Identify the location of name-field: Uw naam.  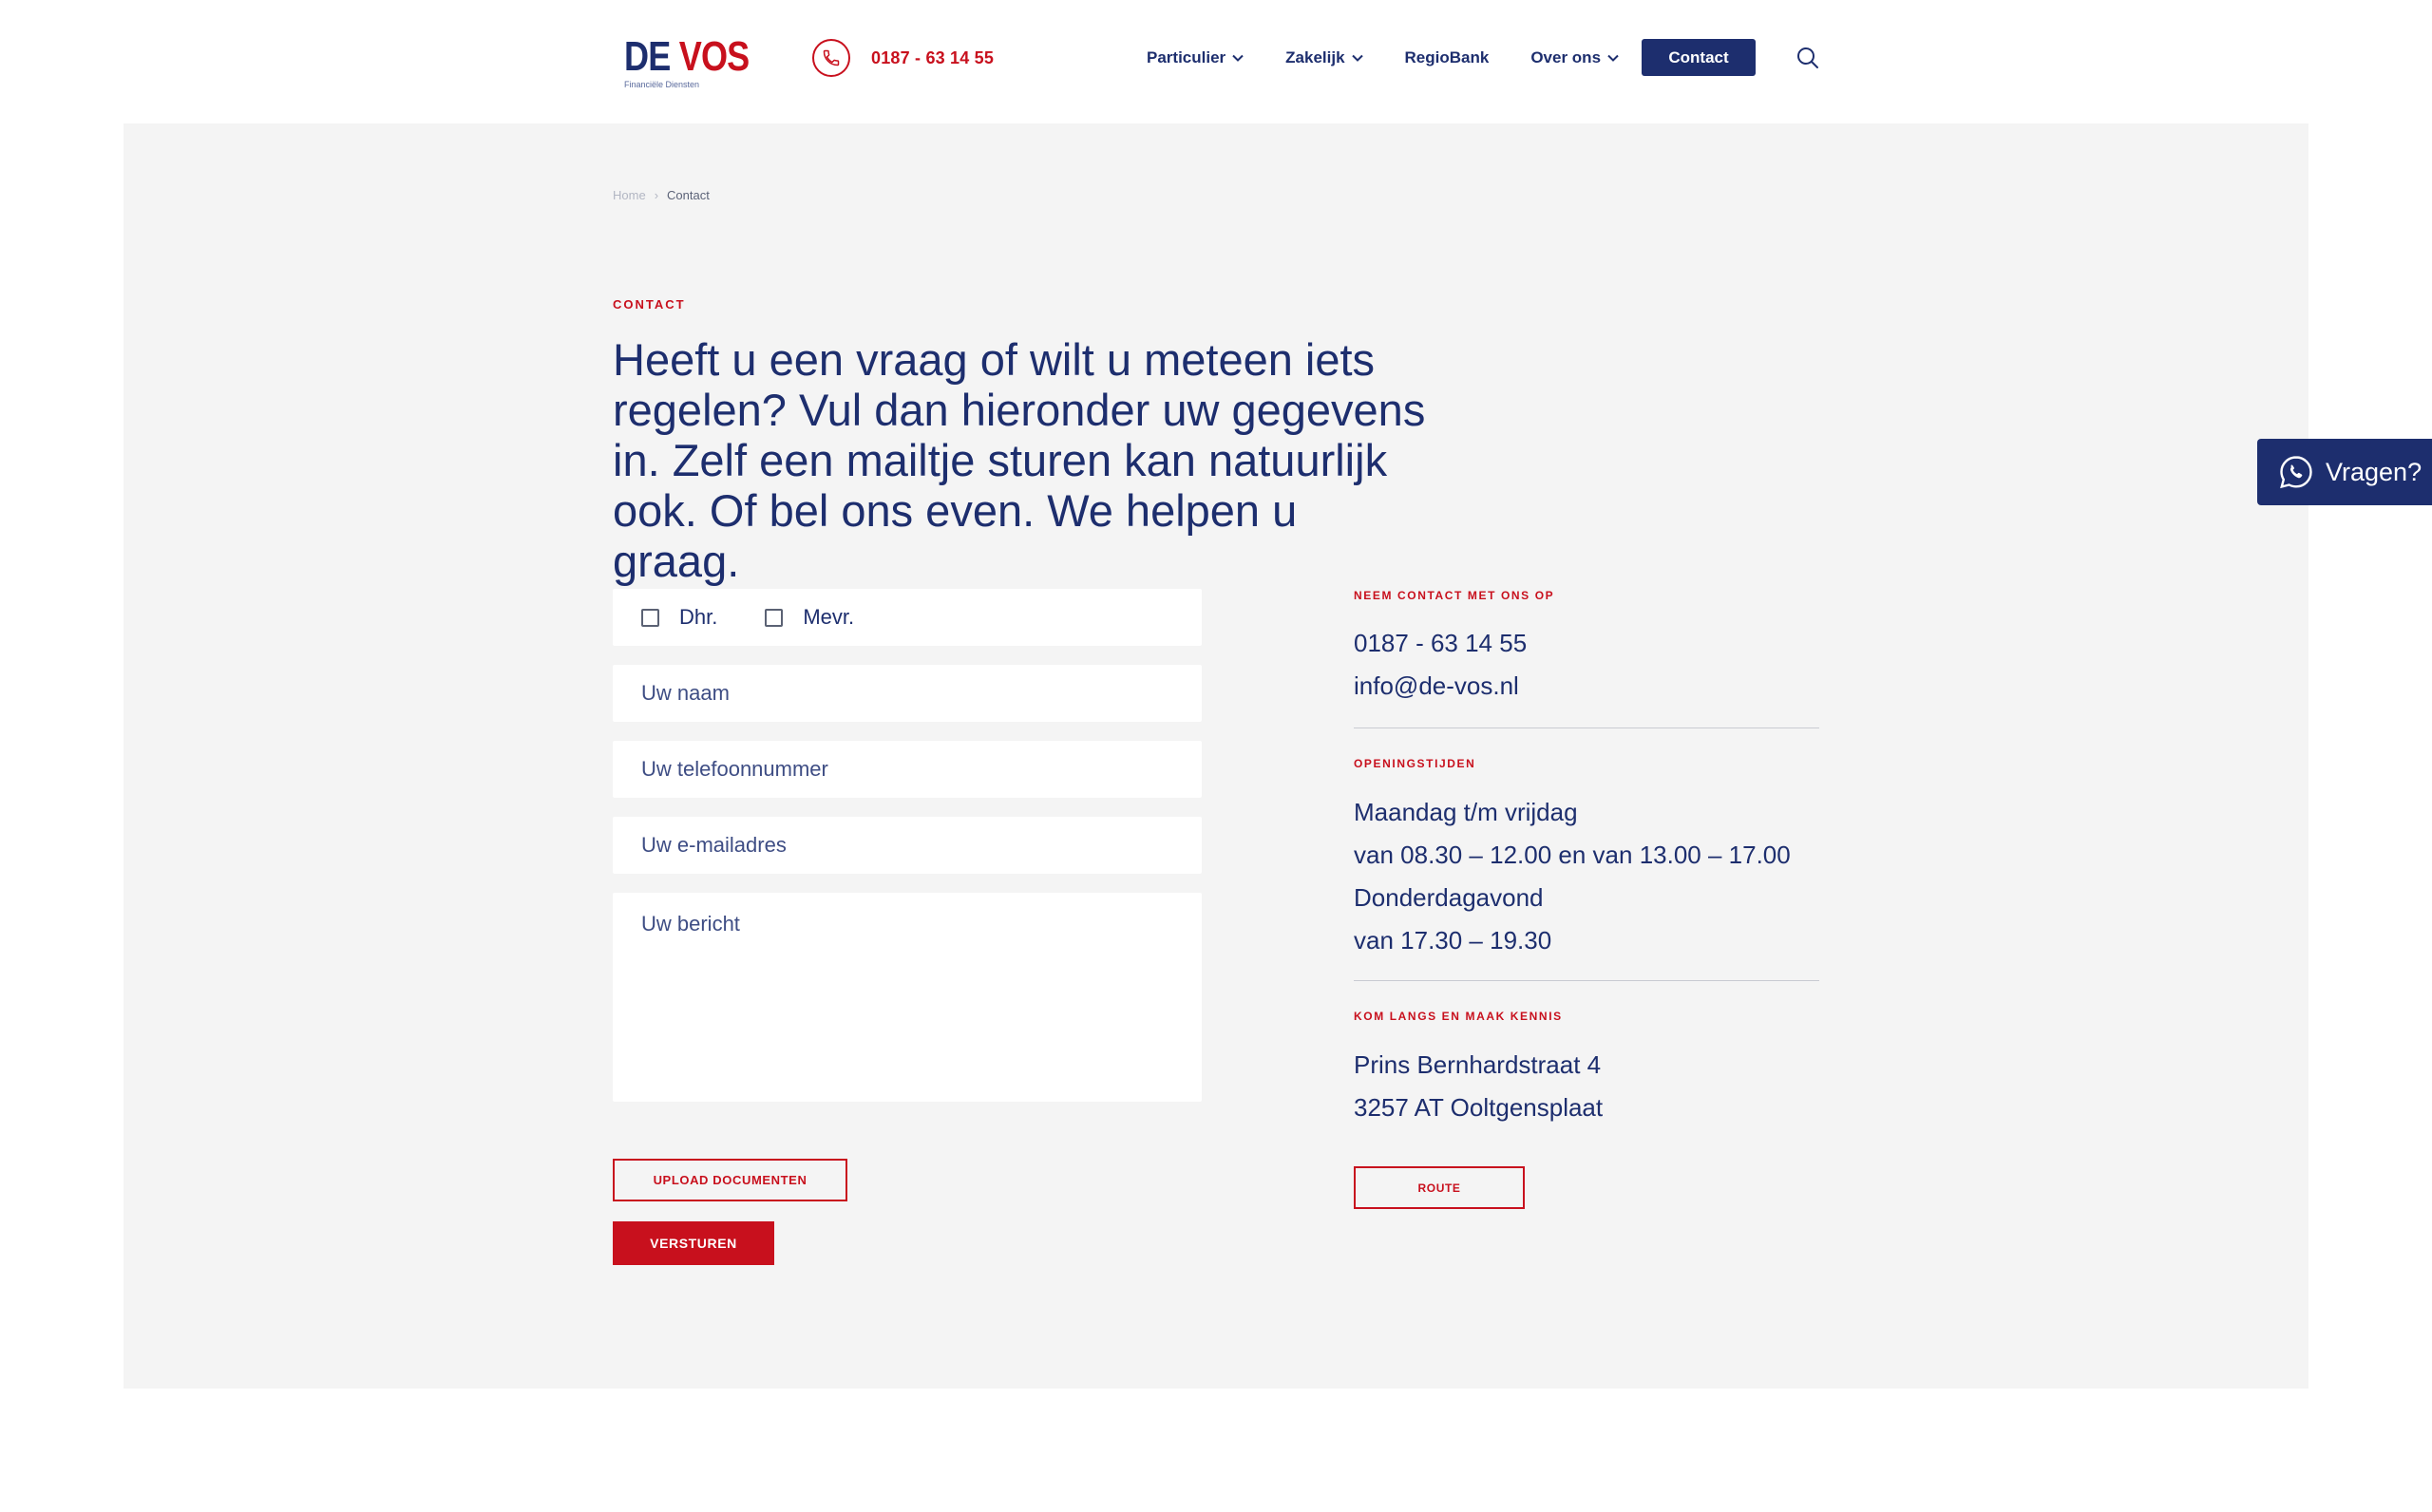
(907, 693).